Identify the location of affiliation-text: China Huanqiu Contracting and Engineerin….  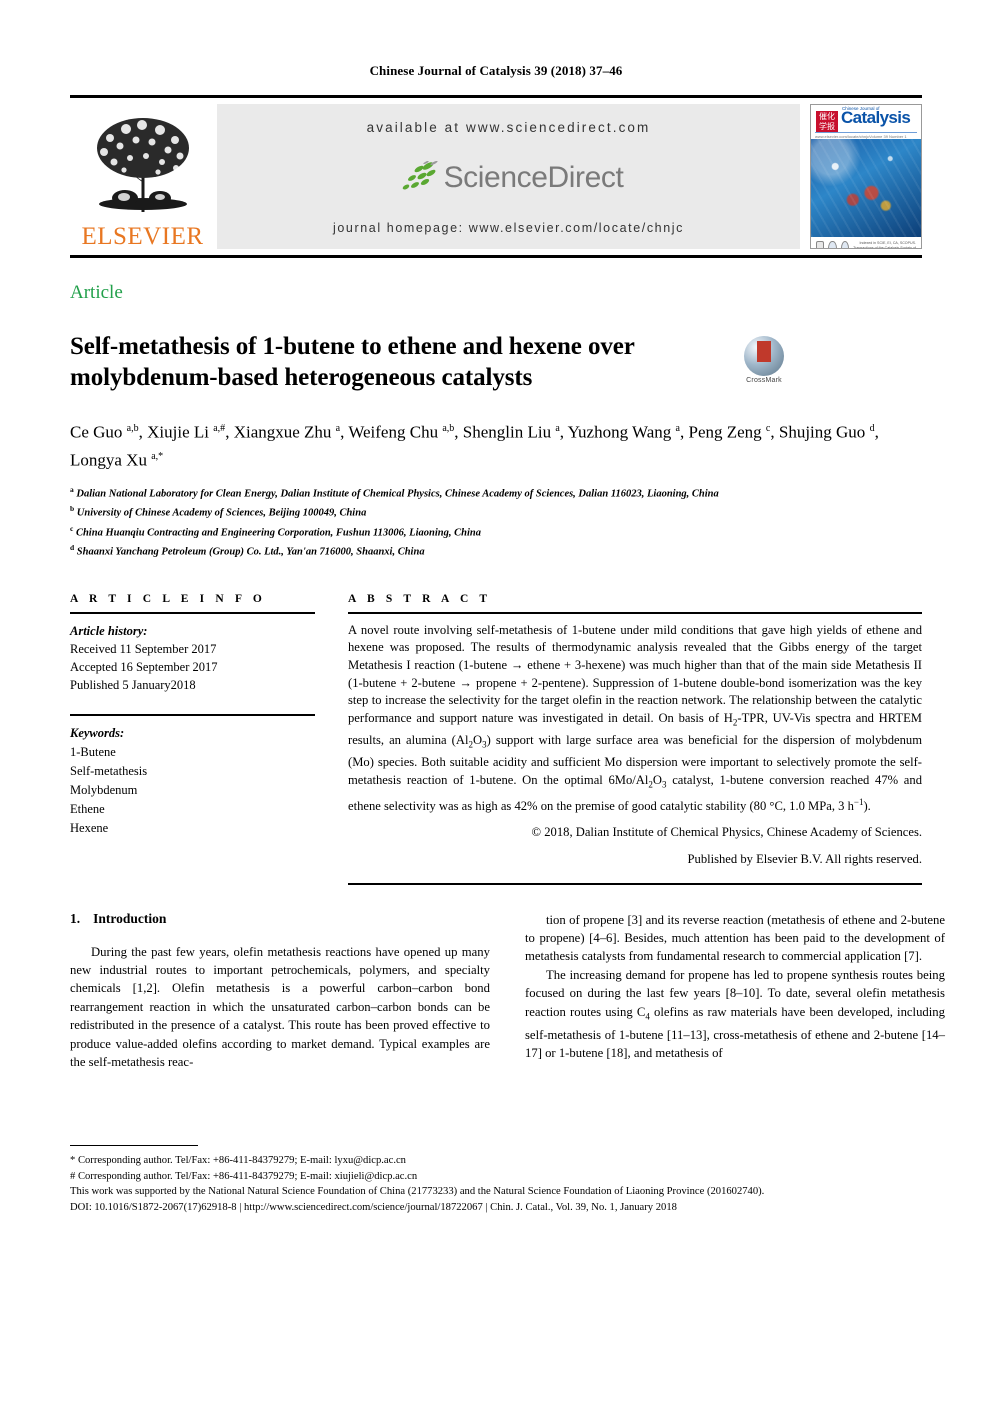
(278, 533).